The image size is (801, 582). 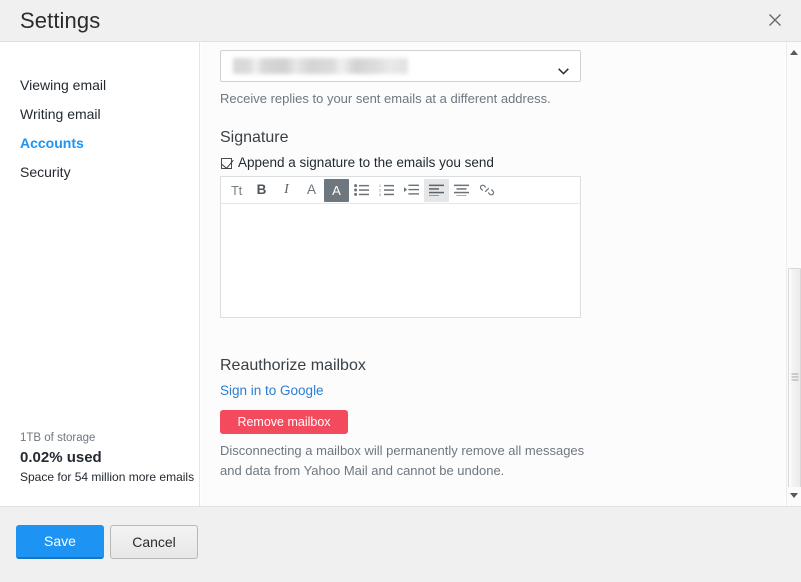 I want to click on scrollbar-grip-icon, so click(x=794, y=378).